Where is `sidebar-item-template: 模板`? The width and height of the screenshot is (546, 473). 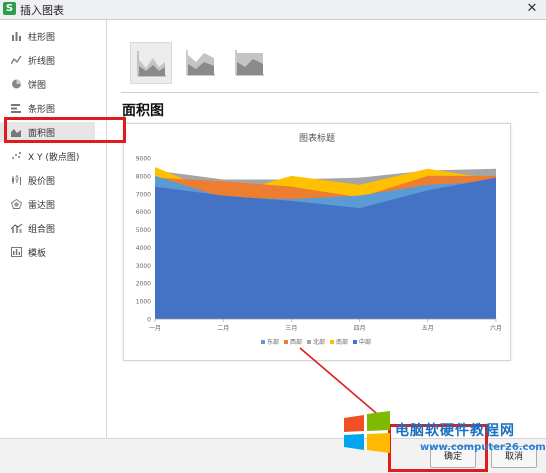 sidebar-item-template: 模板 is located at coordinates (53, 252).